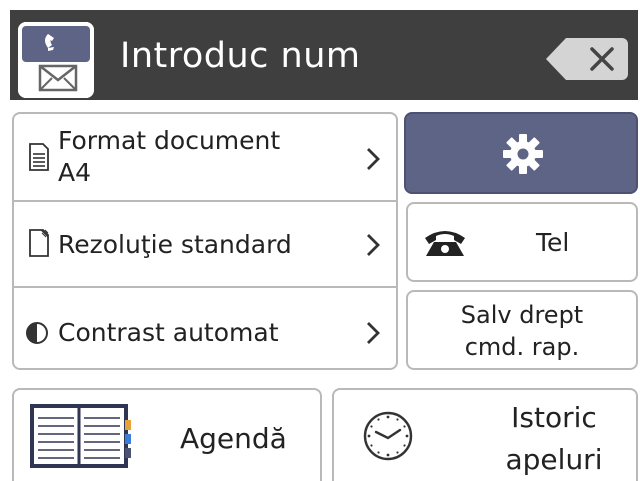  I want to click on istoric-label-line2: apeluri, so click(554, 459).